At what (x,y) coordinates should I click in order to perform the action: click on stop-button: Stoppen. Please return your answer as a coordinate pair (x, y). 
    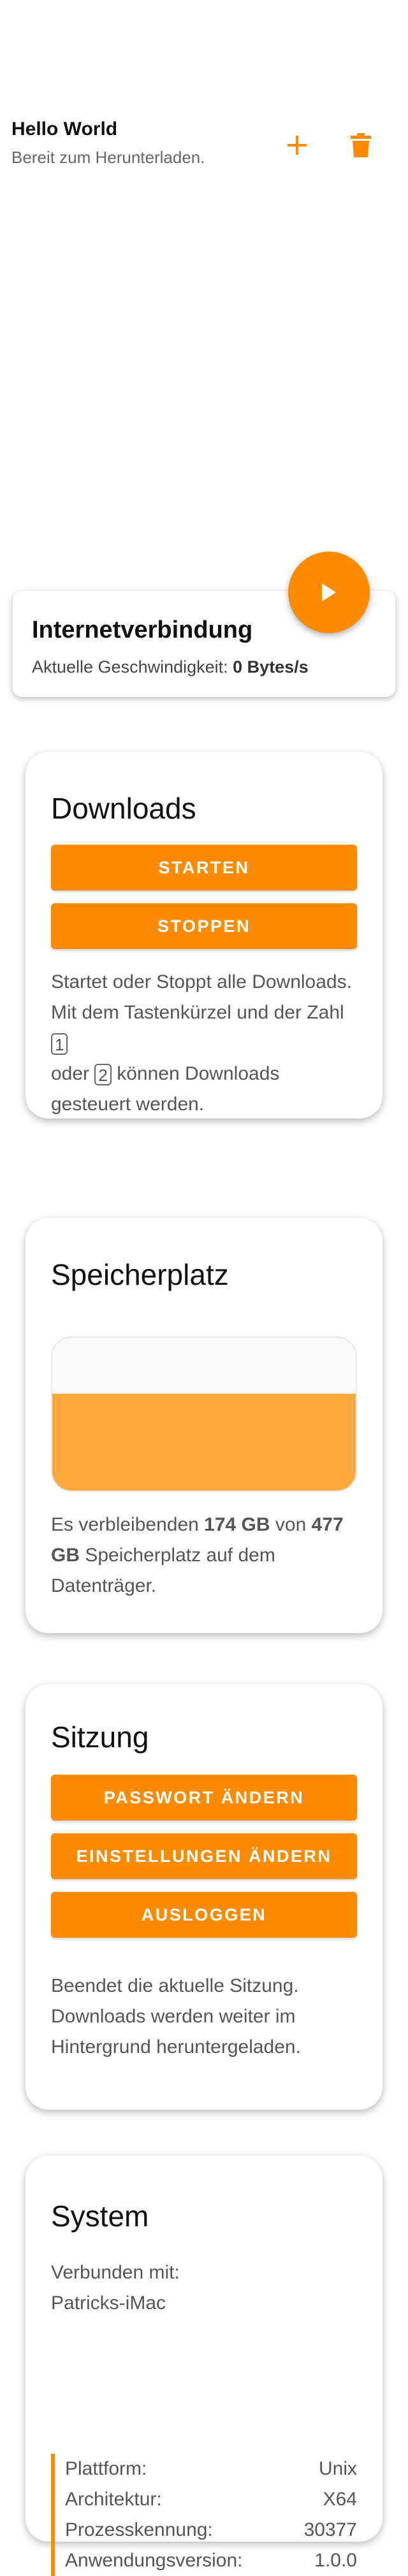
    Looking at the image, I should click on (204, 926).